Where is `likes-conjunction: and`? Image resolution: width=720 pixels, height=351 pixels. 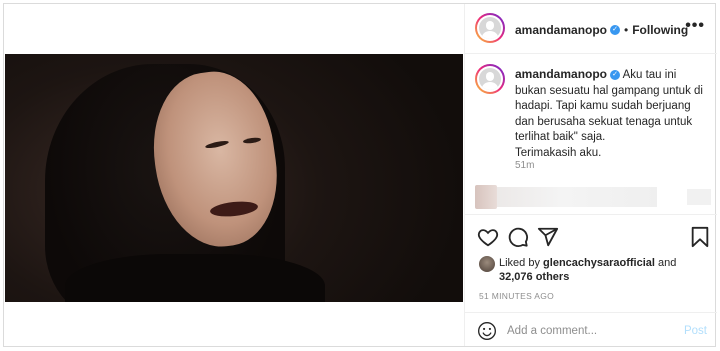 likes-conjunction: and is located at coordinates (667, 263).